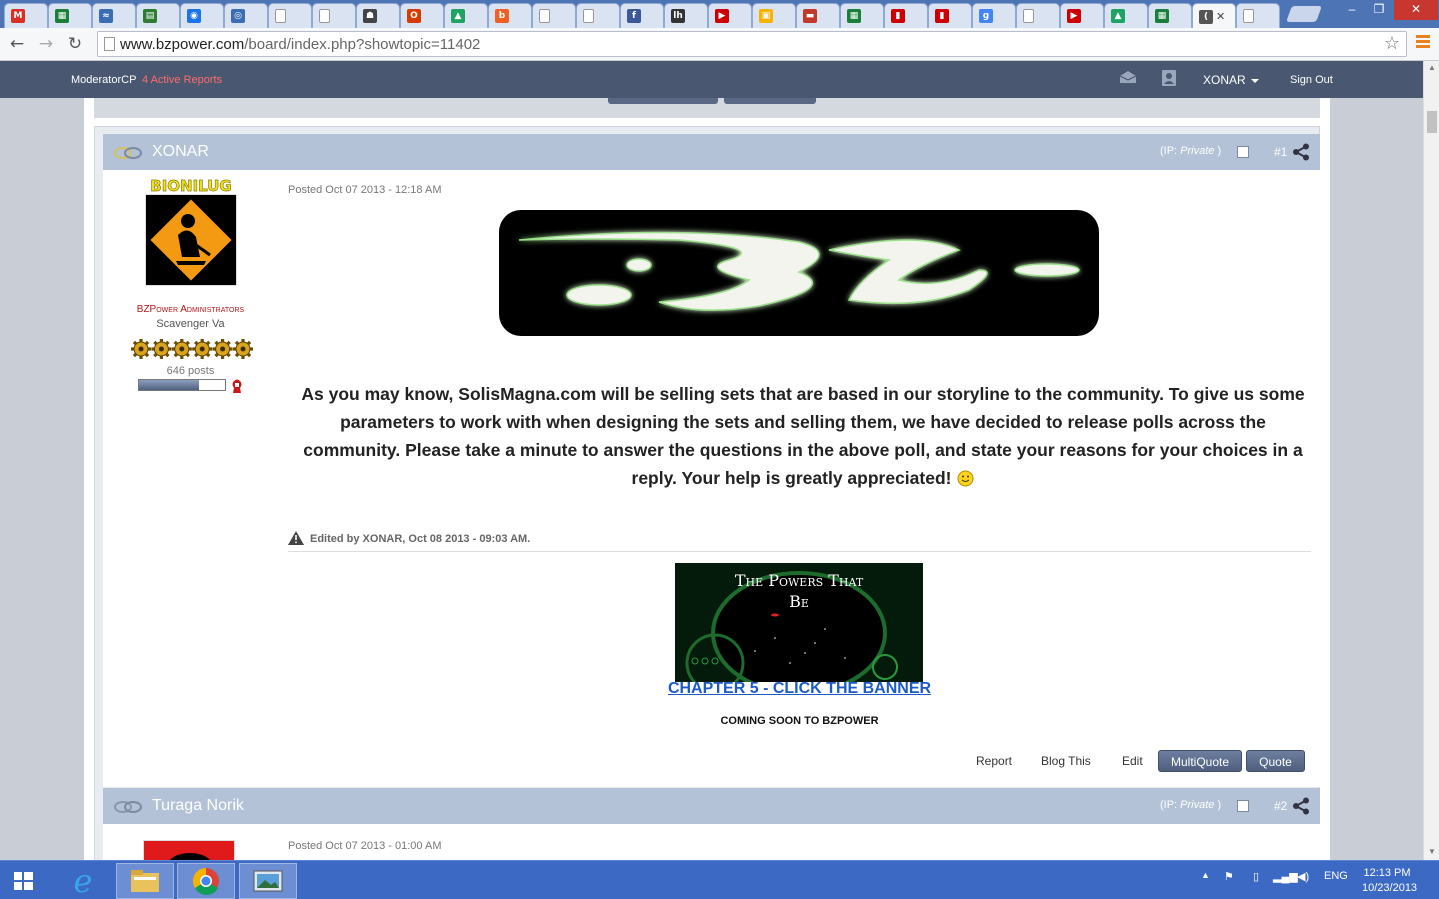  I want to click on browser-tab: ▣, so click(774, 15).